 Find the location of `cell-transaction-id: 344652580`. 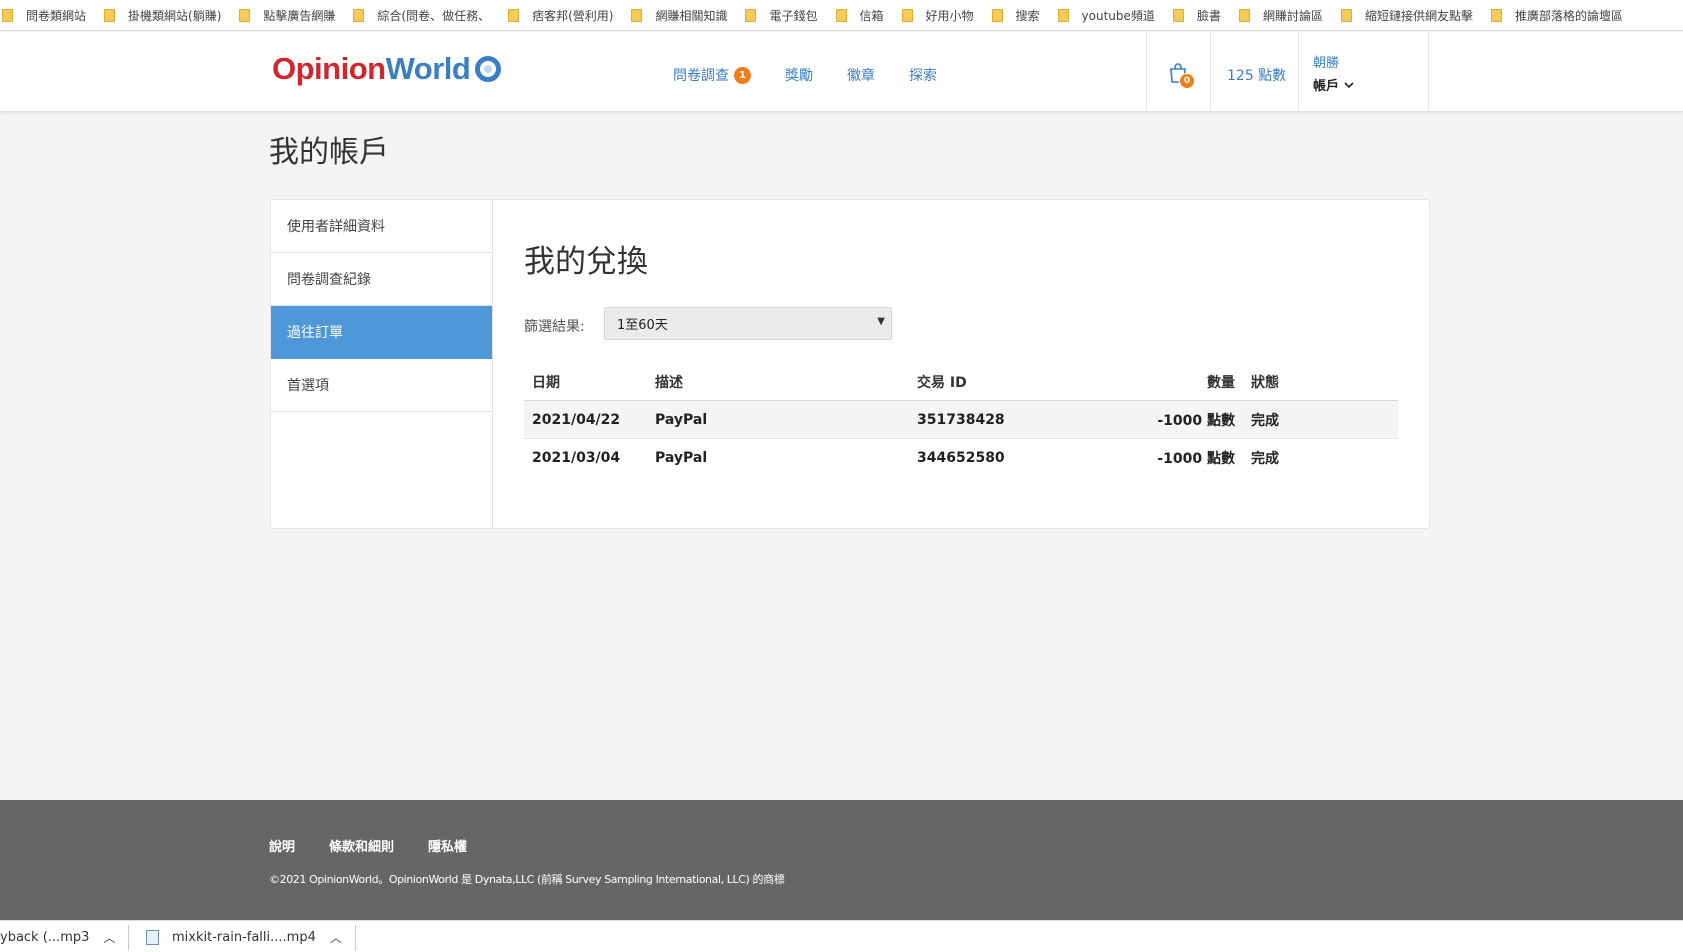

cell-transaction-id: 344652580 is located at coordinates (961, 458).